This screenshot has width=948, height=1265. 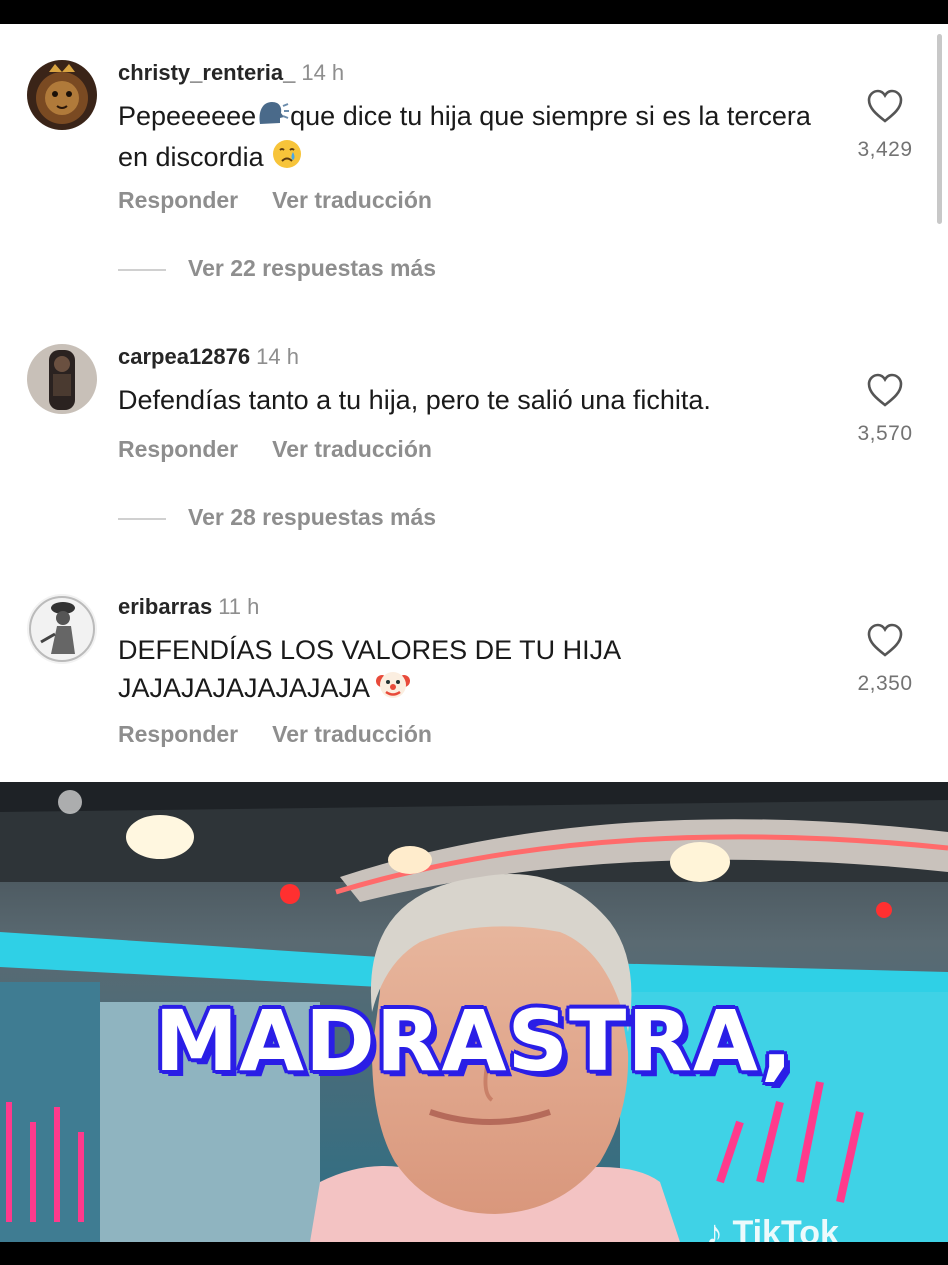 I want to click on comment-text-line-2: JAJAJAJAJAJAJAJA, so click(x=468, y=690).